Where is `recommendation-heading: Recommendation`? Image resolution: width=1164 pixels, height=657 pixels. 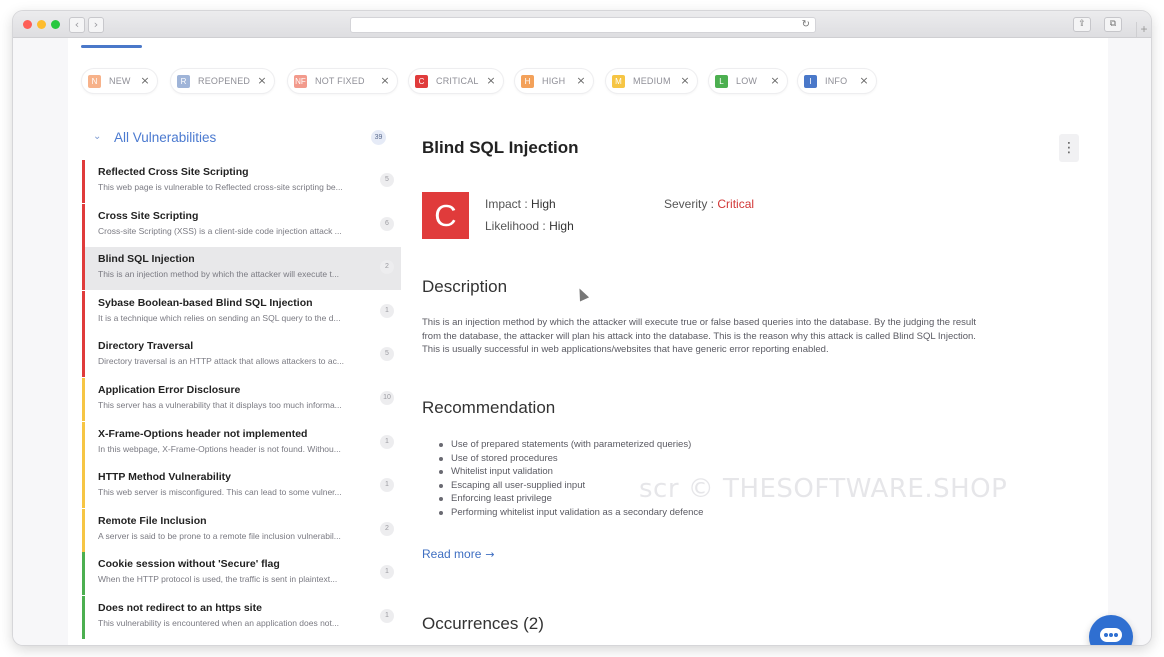 recommendation-heading: Recommendation is located at coordinates (489, 407).